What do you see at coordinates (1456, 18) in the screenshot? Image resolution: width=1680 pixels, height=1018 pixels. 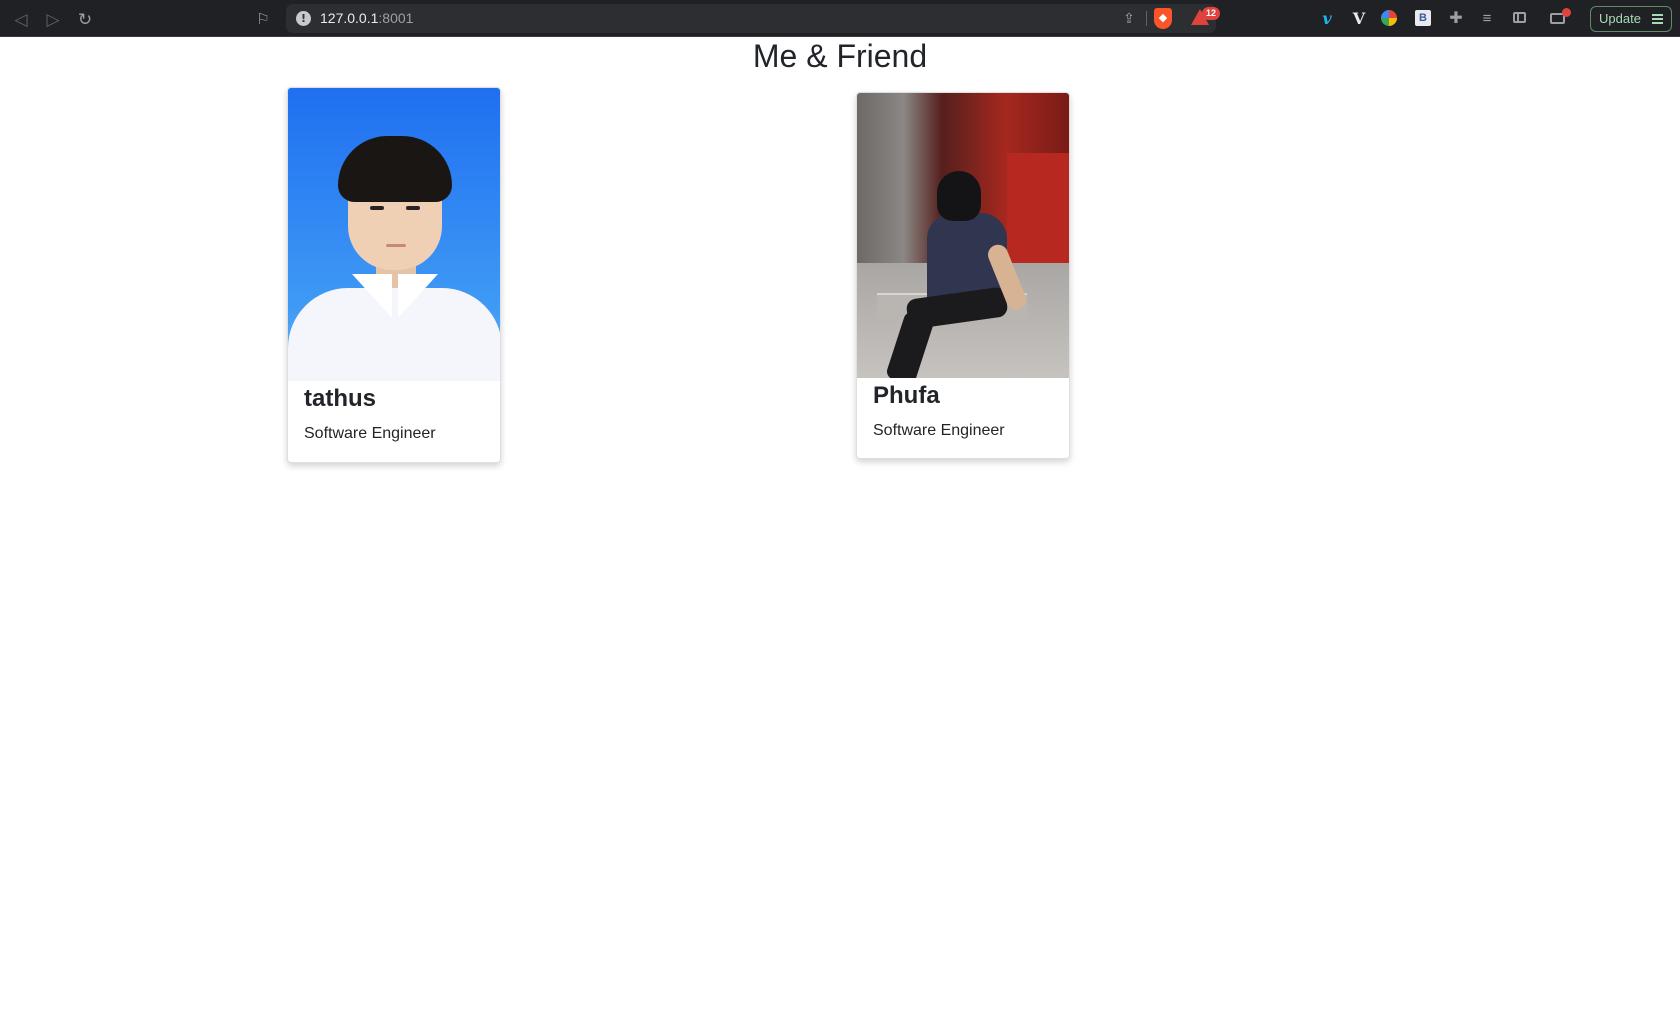 I see `extensions-puzzle-icon: ✚` at bounding box center [1456, 18].